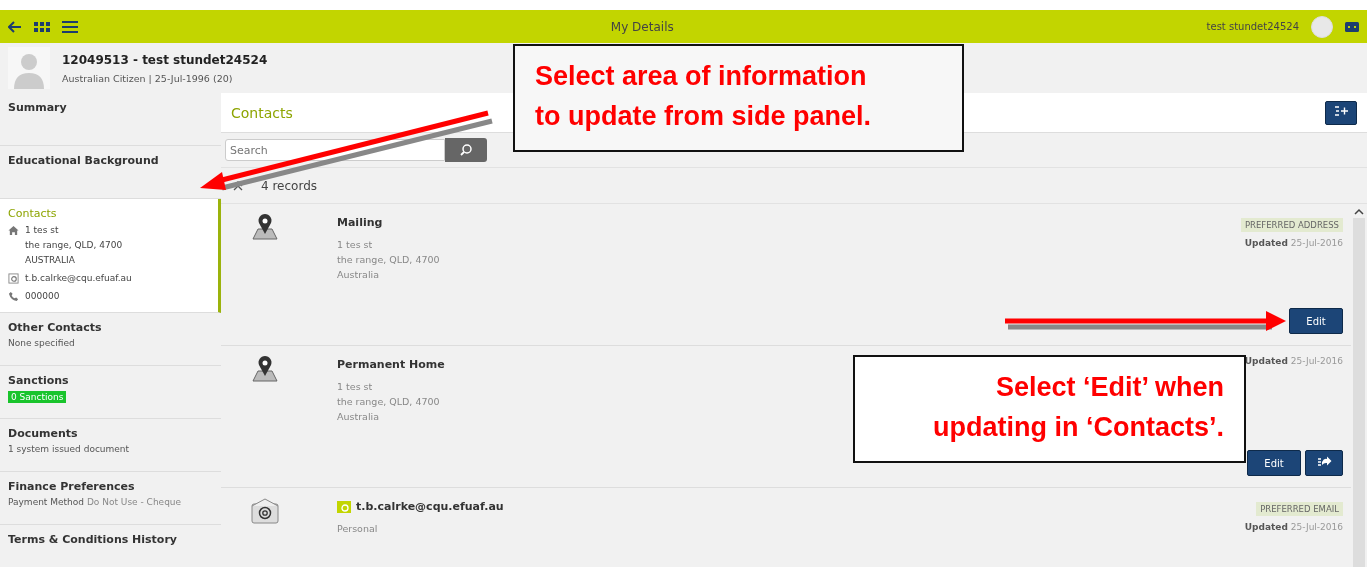 Image resolution: width=1367 pixels, height=567 pixels. I want to click on item-title: Educational Background, so click(84, 160).